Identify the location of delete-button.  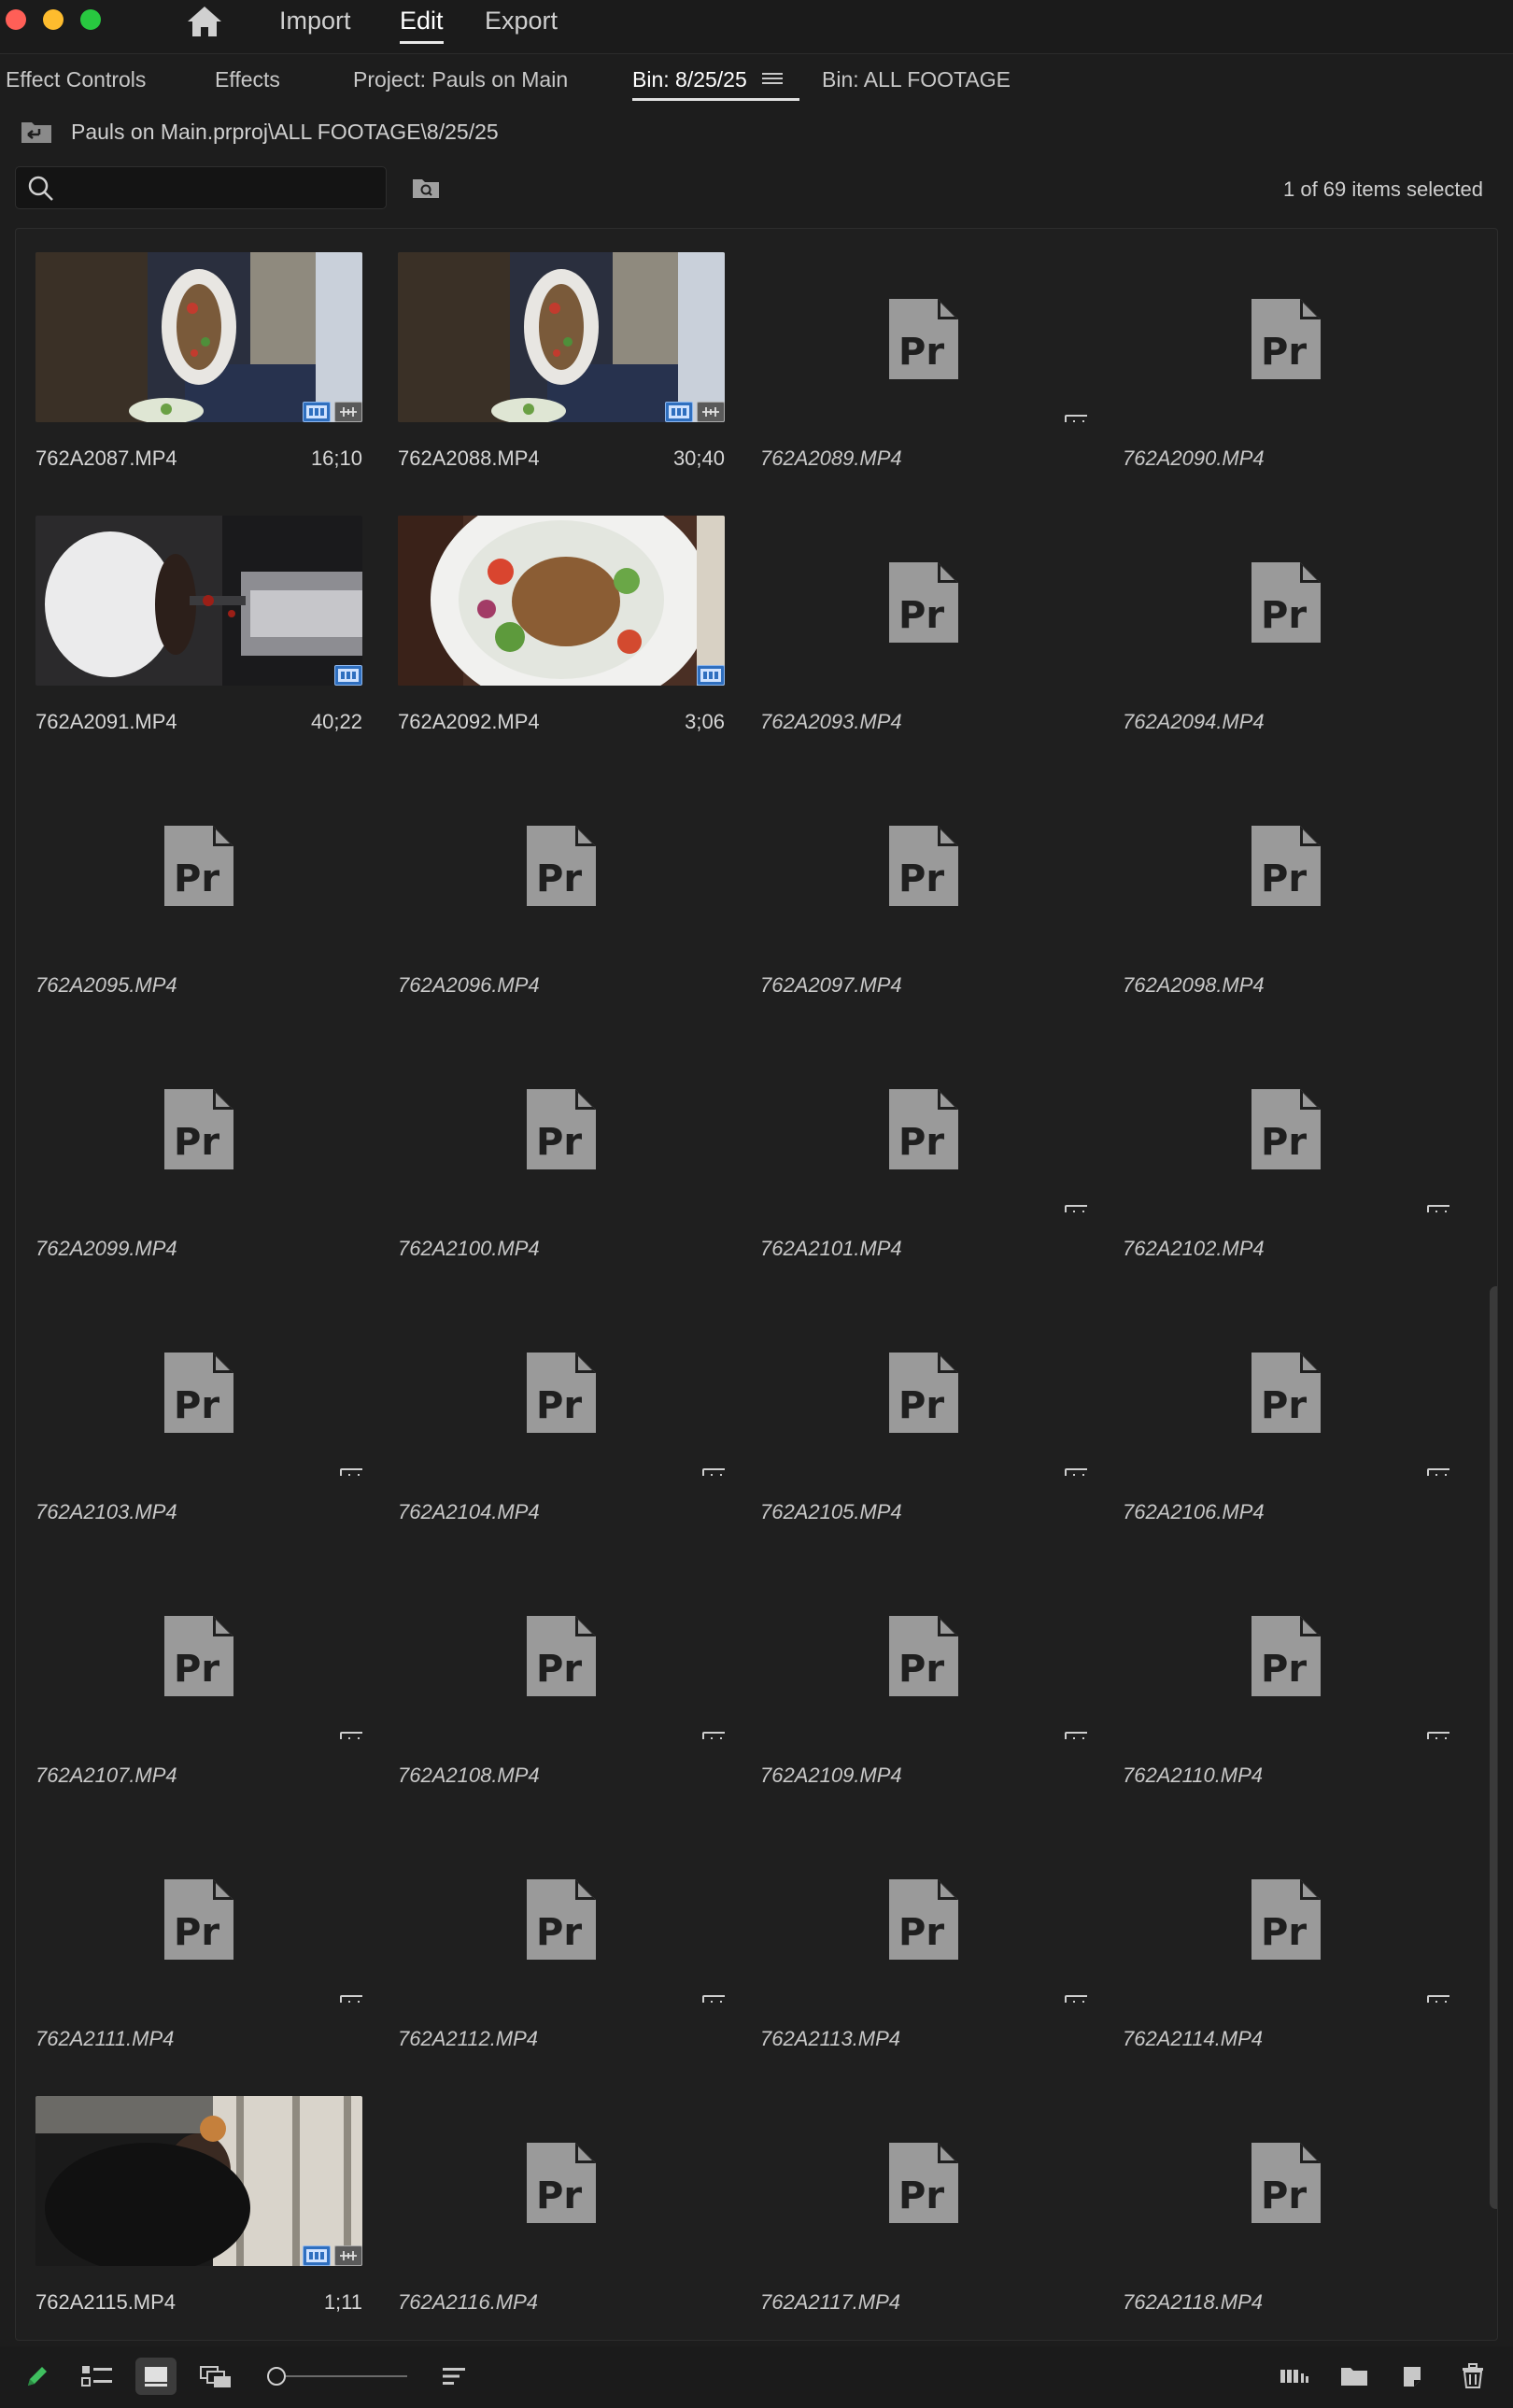
(1472, 2376).